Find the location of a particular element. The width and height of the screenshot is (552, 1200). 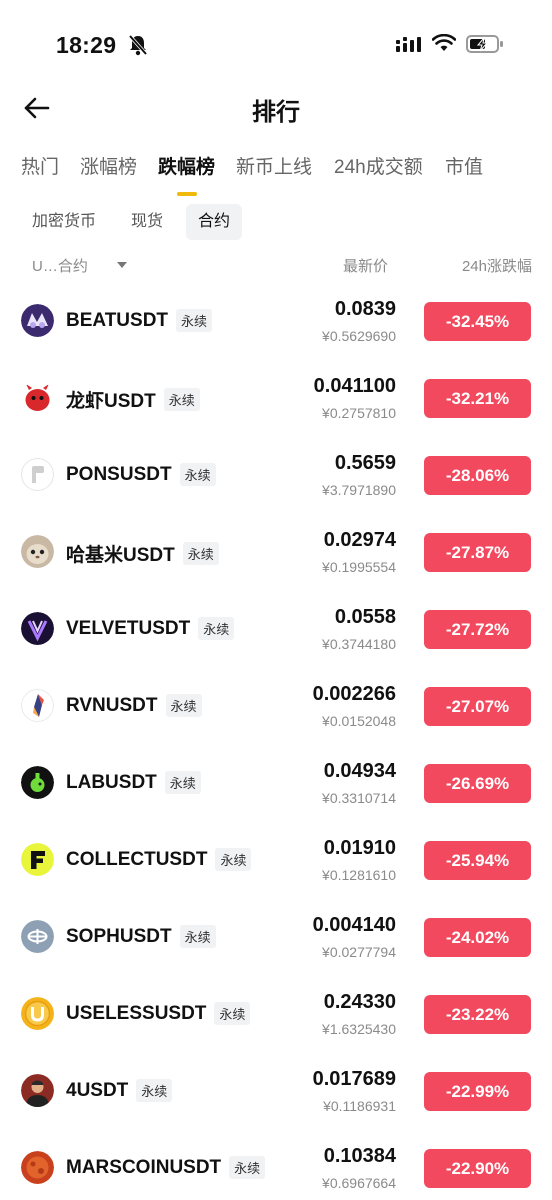

symbol-name: 4USDT is located at coordinates (97, 1090).